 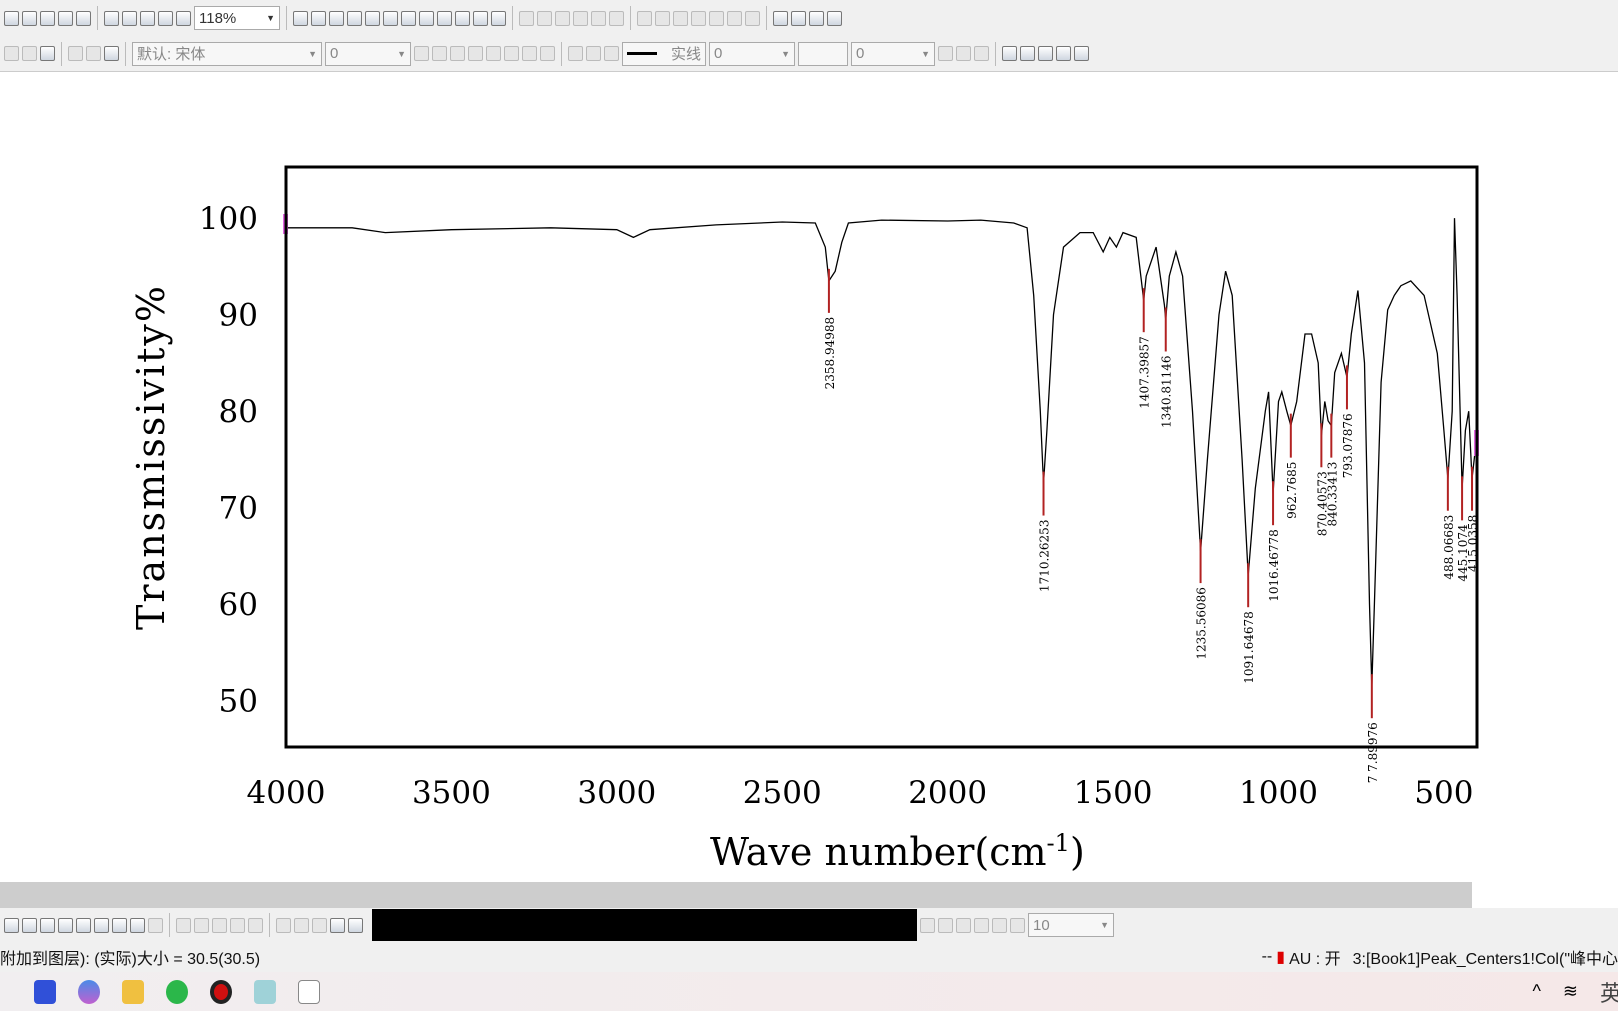 What do you see at coordinates (493, 53) in the screenshot?
I see `subscript-icon` at bounding box center [493, 53].